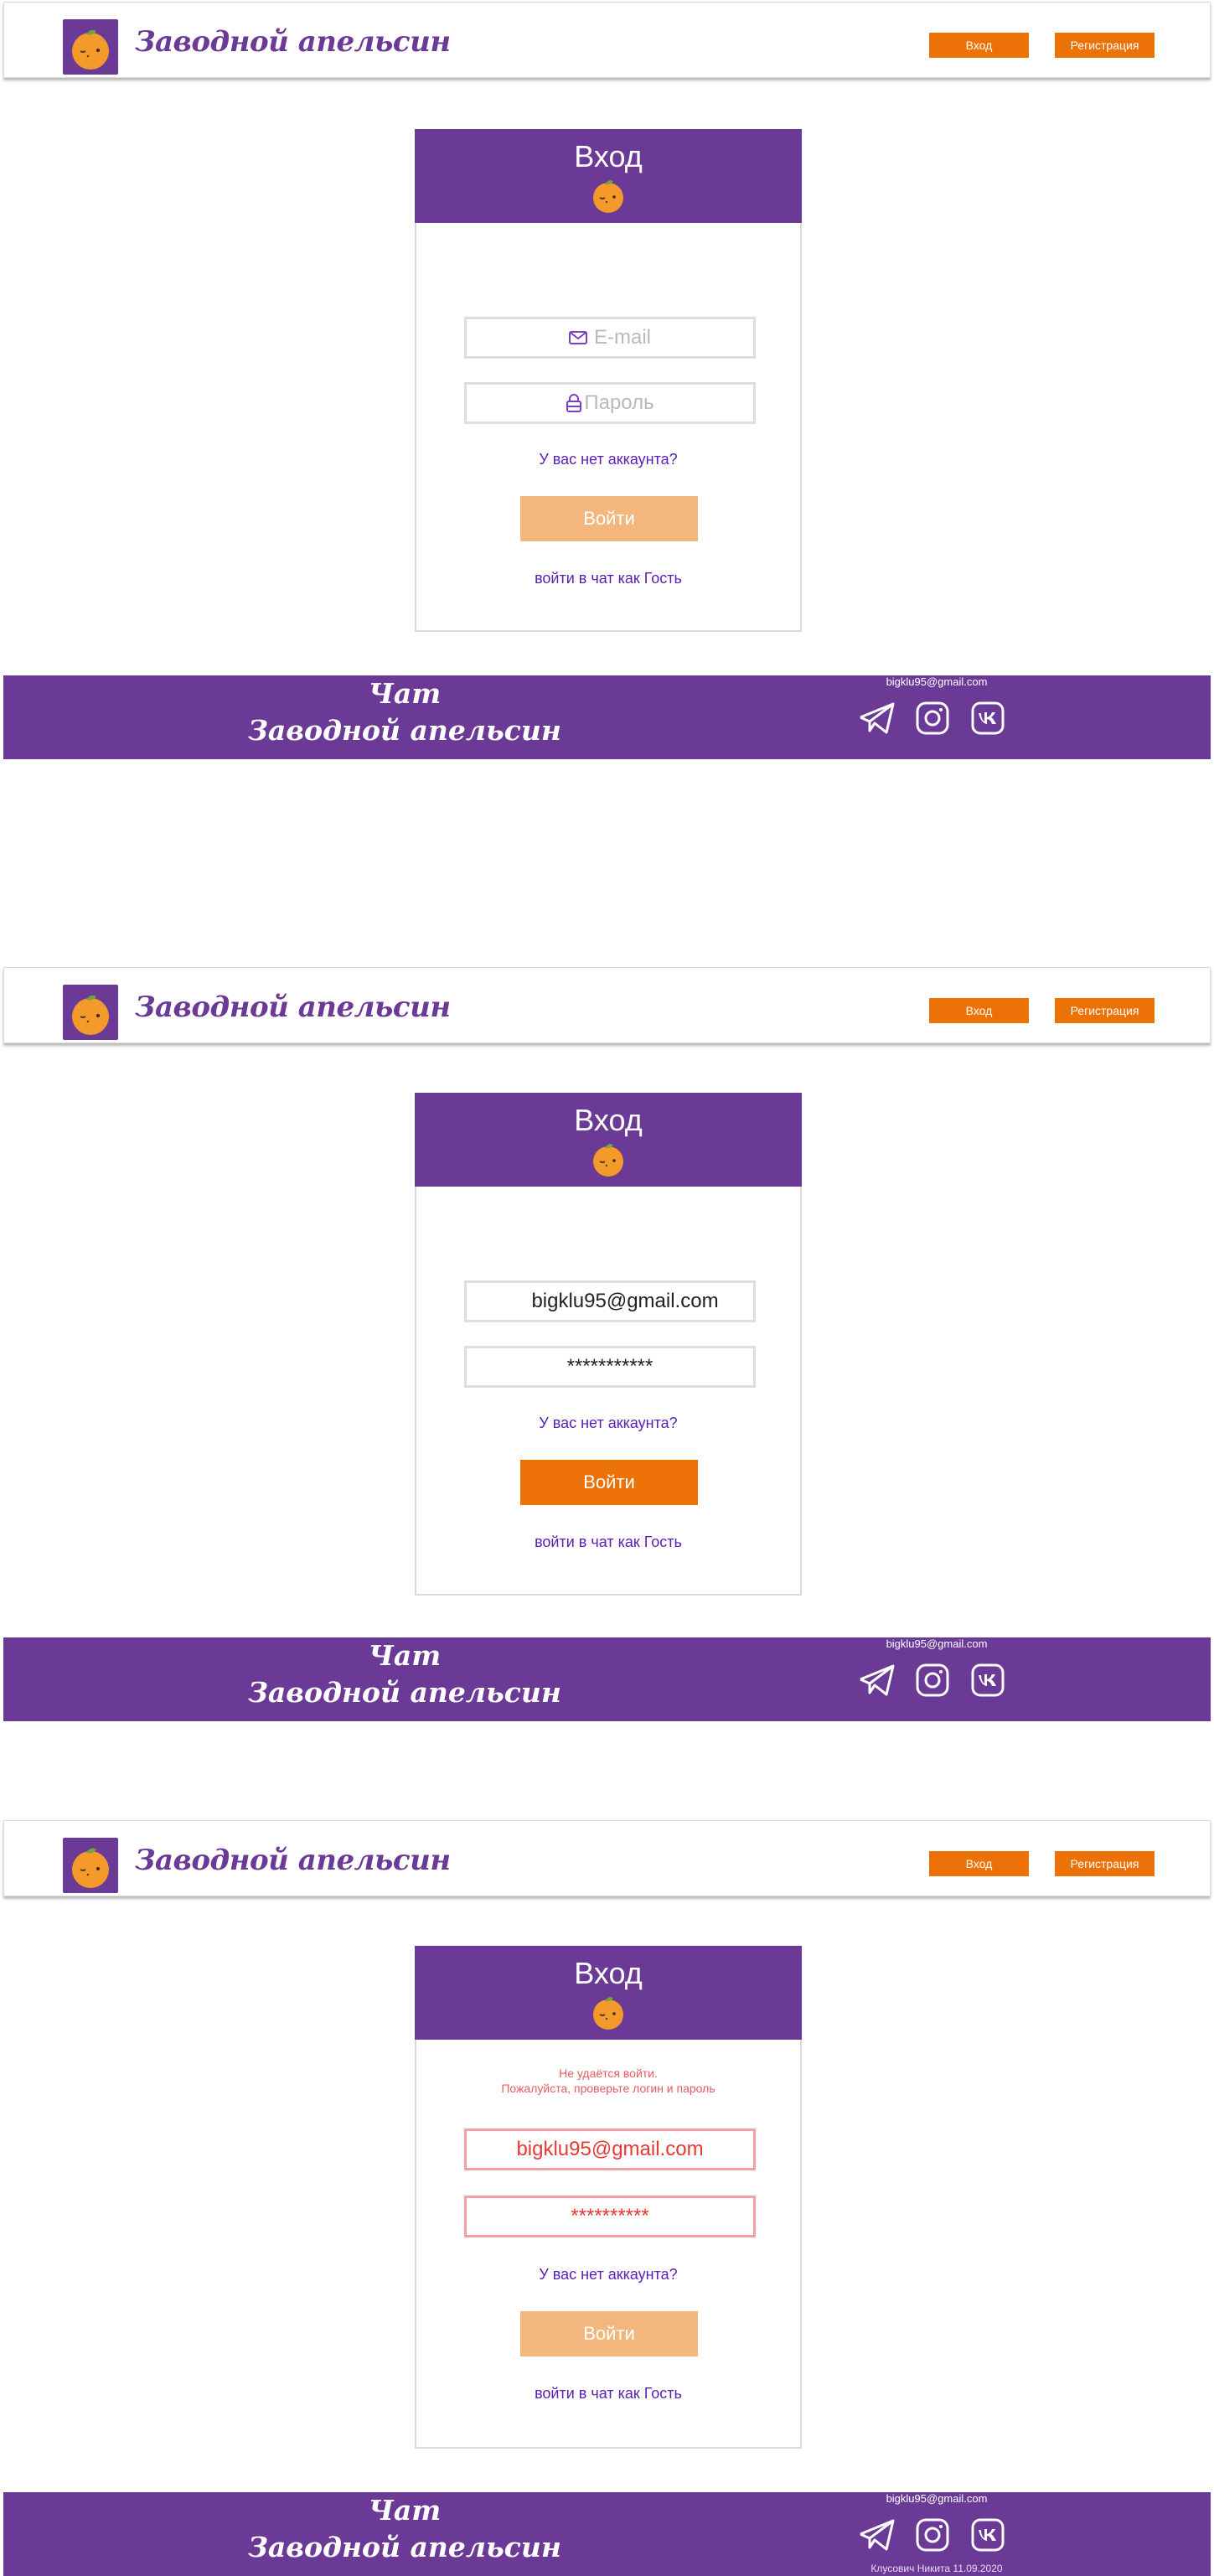 Image resolution: width=1214 pixels, height=2576 pixels. I want to click on error-line-2: Пожалуйста, проверьте логин и пароль, so click(608, 2088).